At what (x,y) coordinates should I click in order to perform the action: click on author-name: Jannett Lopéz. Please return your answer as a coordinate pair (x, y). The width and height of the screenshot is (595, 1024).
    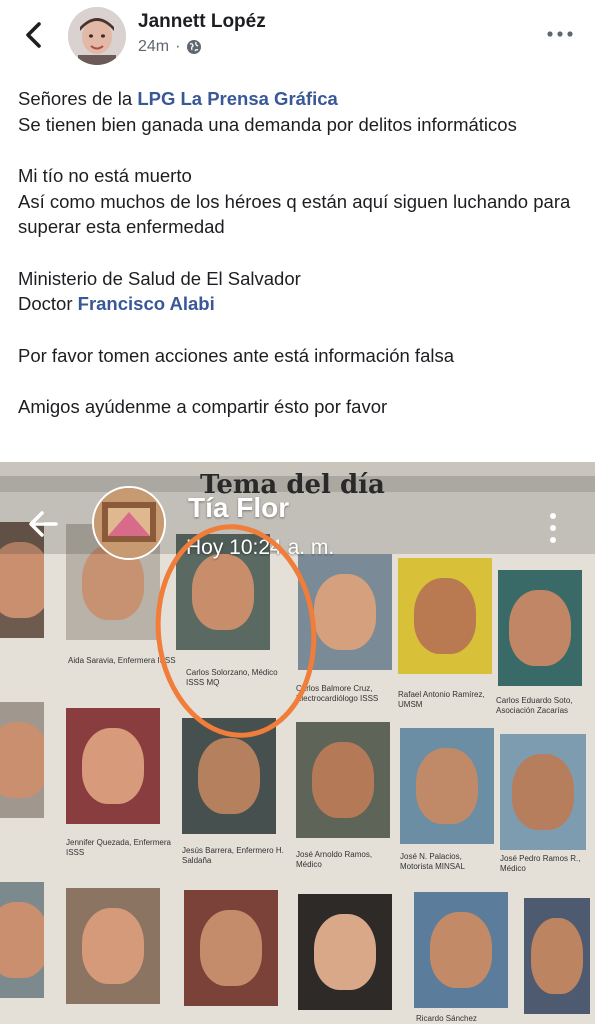
    Looking at the image, I should click on (202, 22).